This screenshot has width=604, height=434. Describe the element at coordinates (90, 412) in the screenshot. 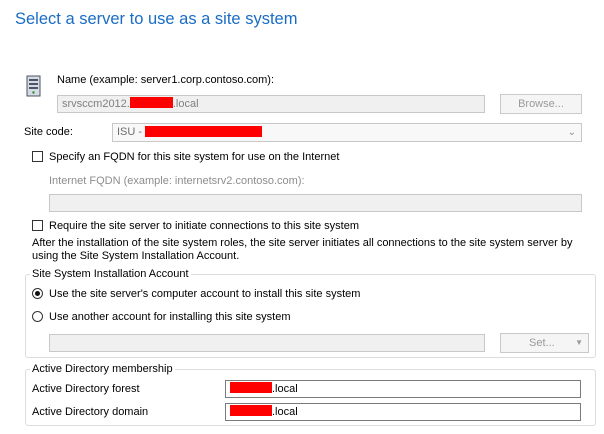

I see `ad-domain-label: Active Directory domain` at that location.